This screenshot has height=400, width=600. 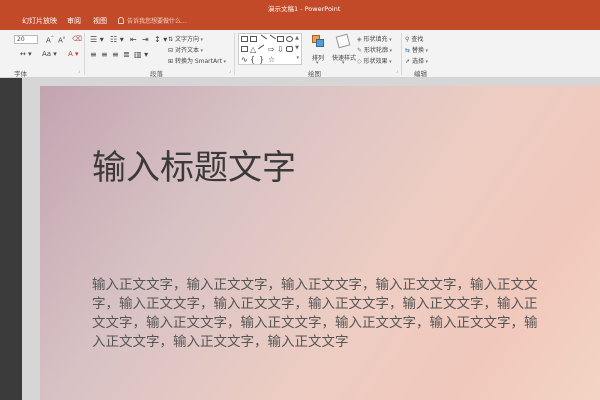 What do you see at coordinates (50, 39) in the screenshot?
I see `increase-font-icon: A^` at bounding box center [50, 39].